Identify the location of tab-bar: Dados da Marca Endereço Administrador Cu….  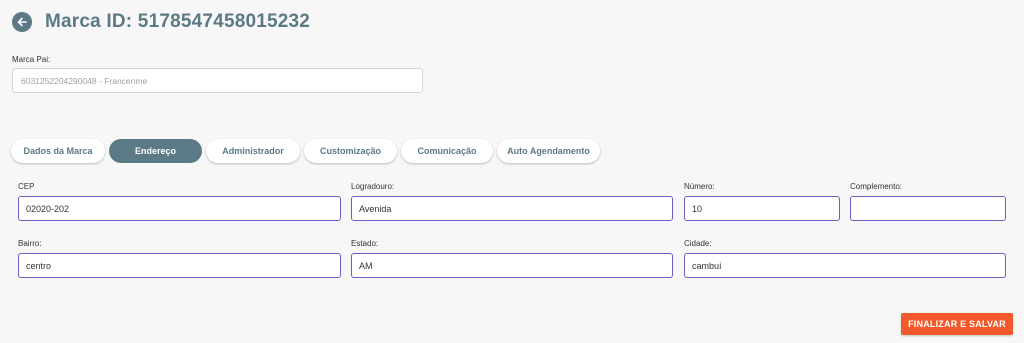
(307, 151).